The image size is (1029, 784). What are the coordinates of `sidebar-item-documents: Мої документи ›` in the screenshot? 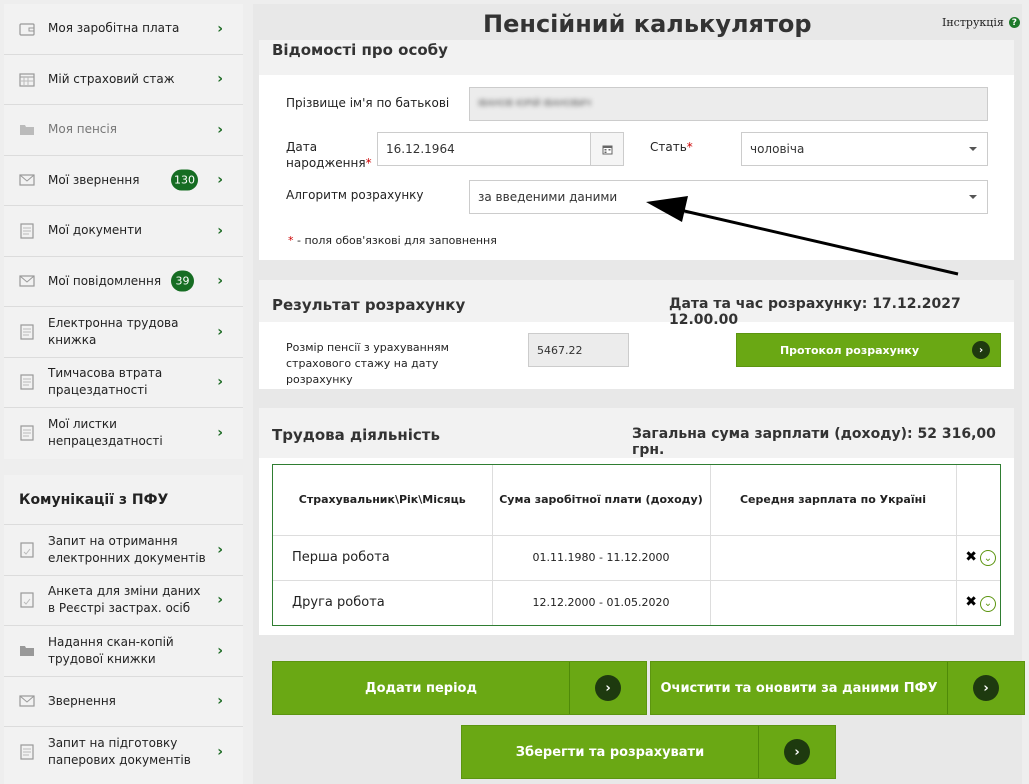 It's located at (123, 231).